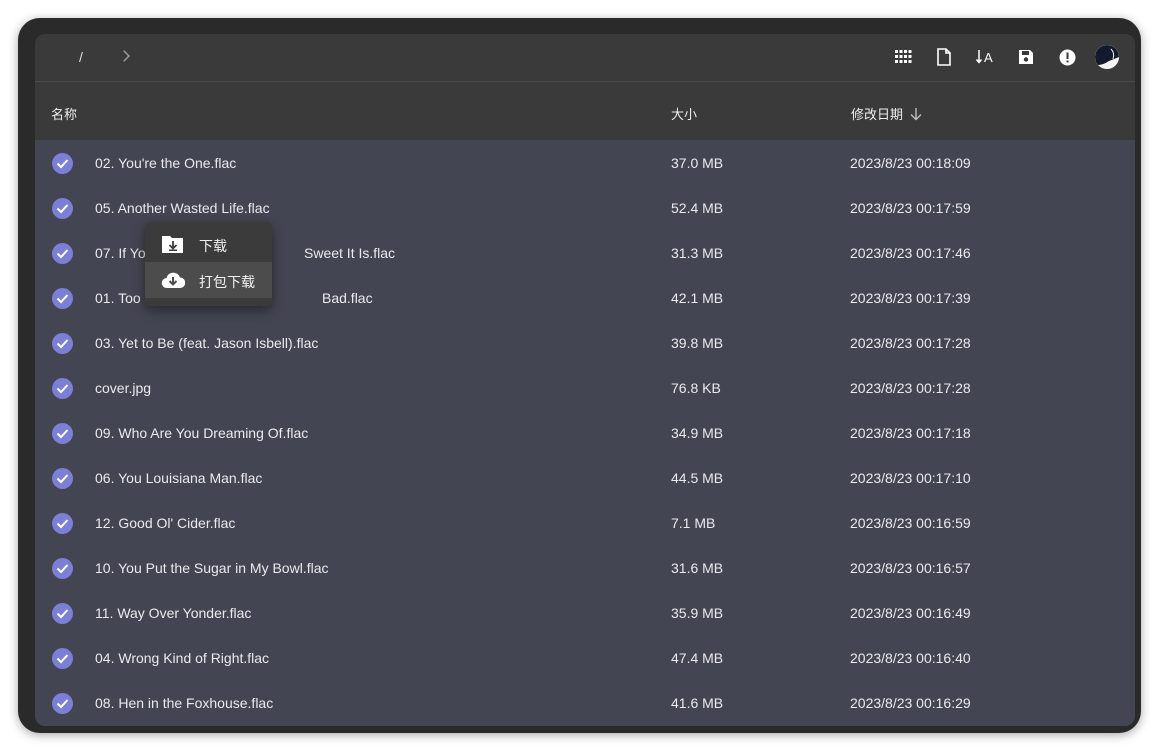 Image resolution: width=1159 pixels, height=751 pixels. Describe the element at coordinates (988, 57) in the screenshot. I see `svg-text: A` at that location.